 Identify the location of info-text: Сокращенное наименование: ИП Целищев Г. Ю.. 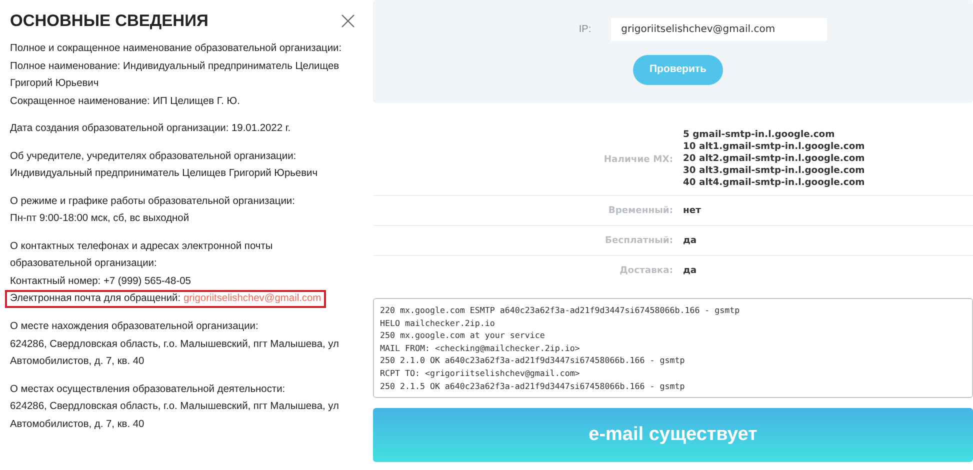
(125, 101).